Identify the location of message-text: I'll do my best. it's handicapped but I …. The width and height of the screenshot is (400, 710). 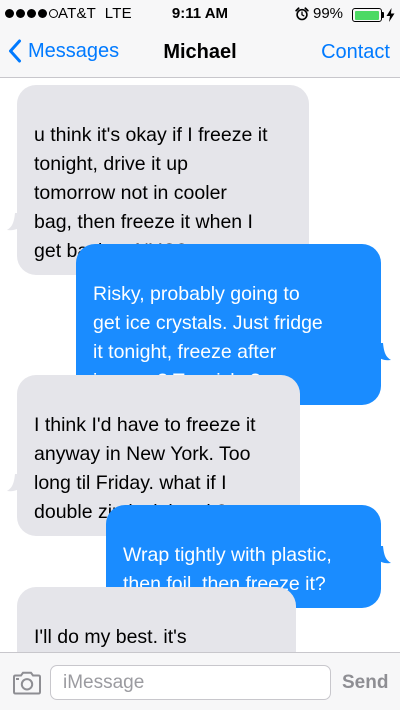
(110, 637).